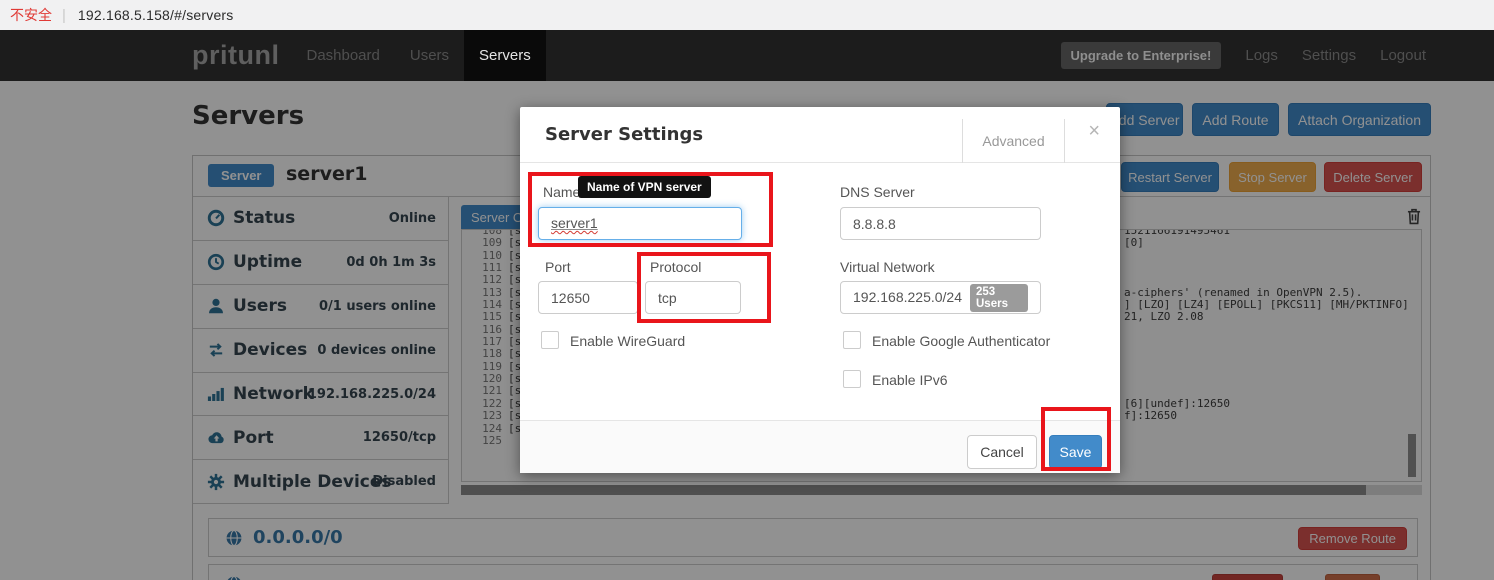 Image resolution: width=1494 pixels, height=580 pixels. Describe the element at coordinates (588, 297) in the screenshot. I see `port-input` at that location.